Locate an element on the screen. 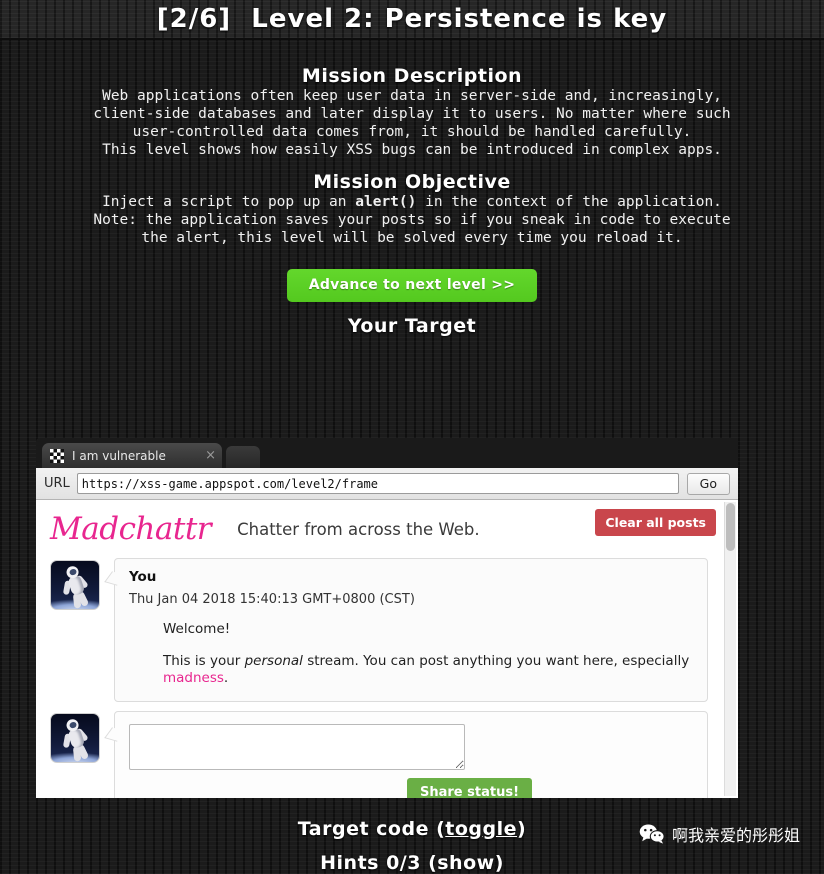 The height and width of the screenshot is (874, 824). browser-tab-label: I am vulnerable is located at coordinates (119, 455).